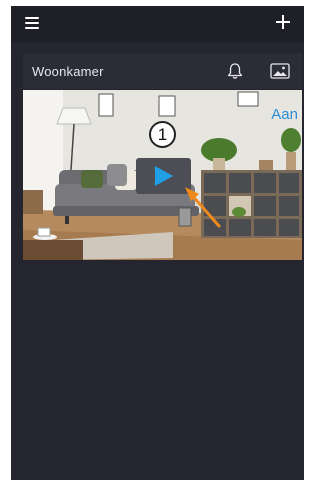 The height and width of the screenshot is (484, 320). Describe the element at coordinates (203, 207) in the screenshot. I see `annotation-arrow` at that location.